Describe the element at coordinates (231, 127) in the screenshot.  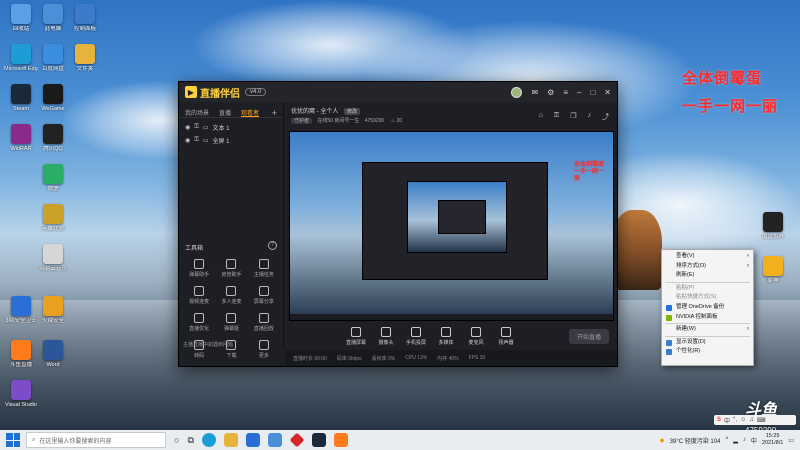
I see `source-item: ◉ ⚿ ▭ 文本 1` at that location.